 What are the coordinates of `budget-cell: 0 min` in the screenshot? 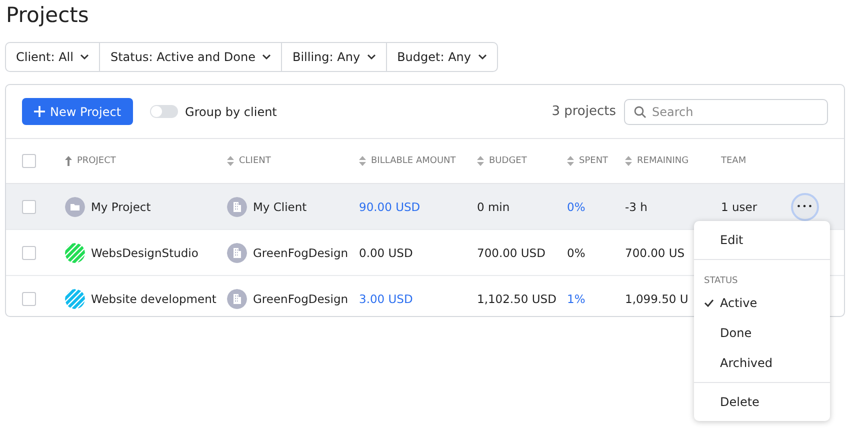 It's located at (493, 207).